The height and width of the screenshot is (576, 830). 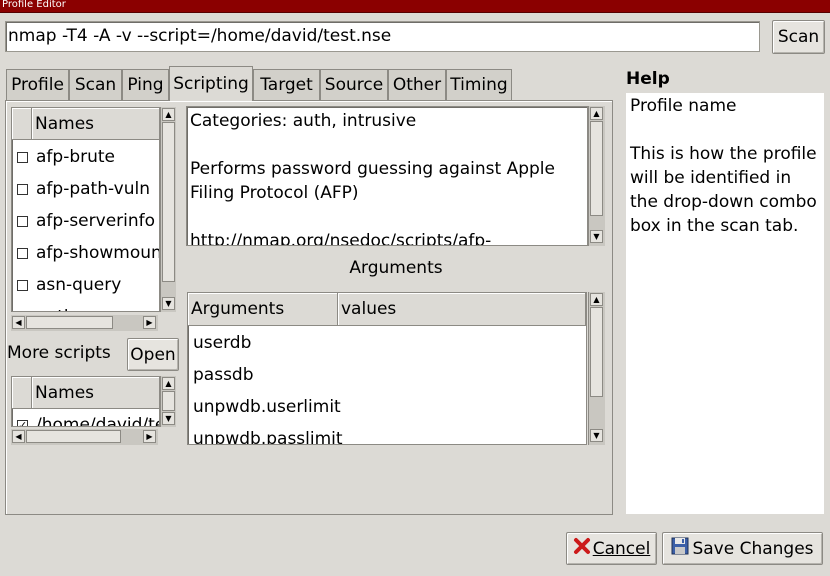 I want to click on scan-button: Scan, so click(x=798, y=37).